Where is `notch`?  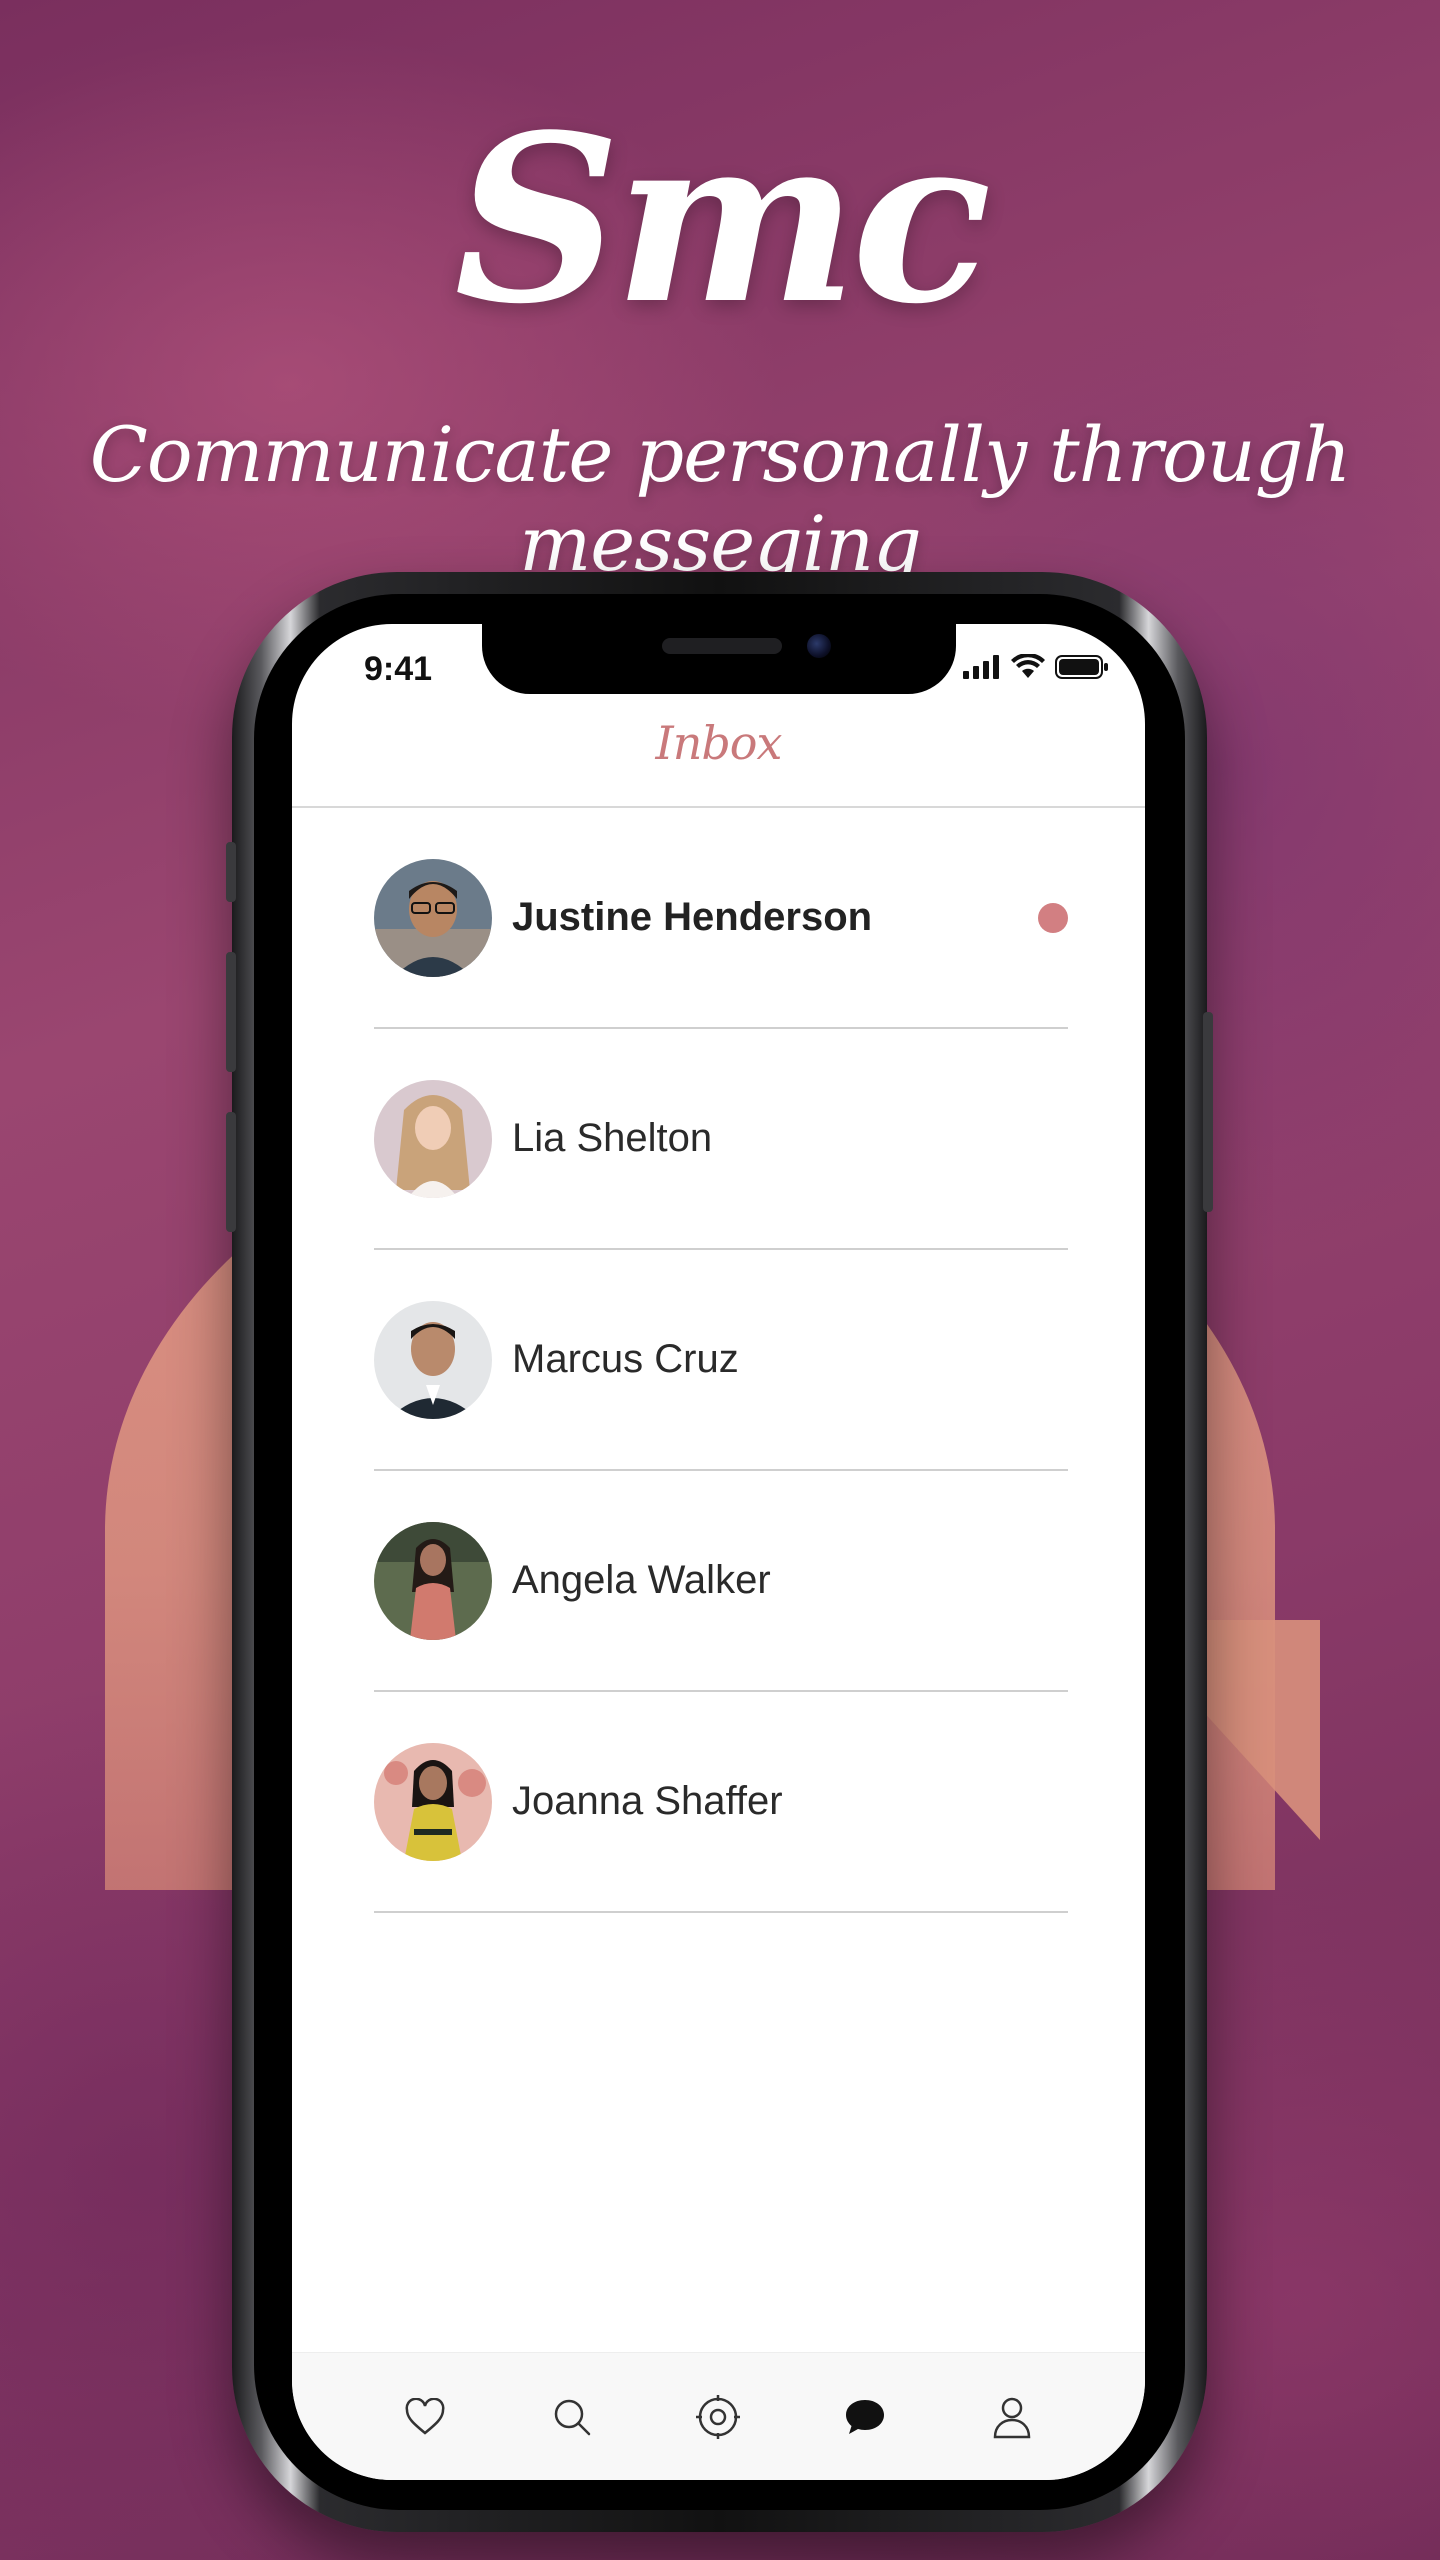 notch is located at coordinates (719, 659).